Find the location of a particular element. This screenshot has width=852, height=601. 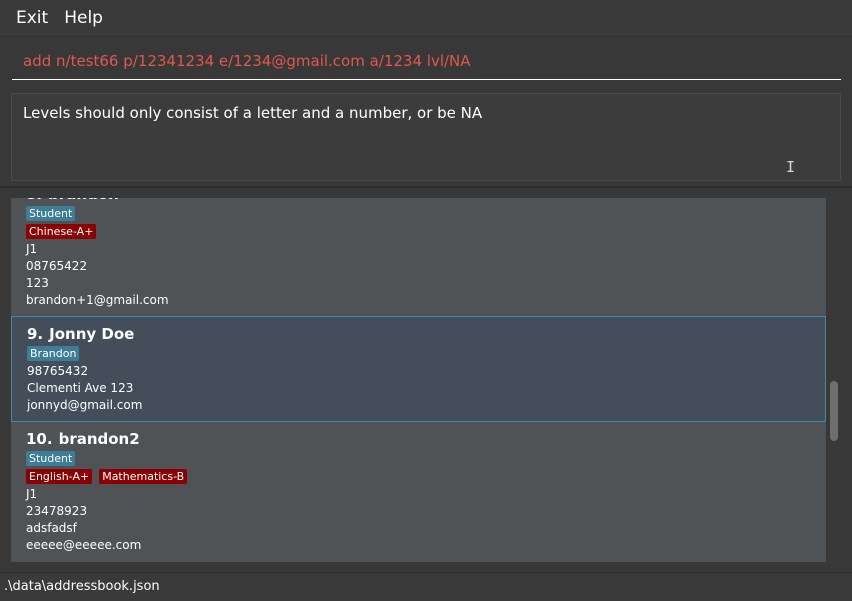

subject-tag: Chinese-A+ is located at coordinates (61, 231).